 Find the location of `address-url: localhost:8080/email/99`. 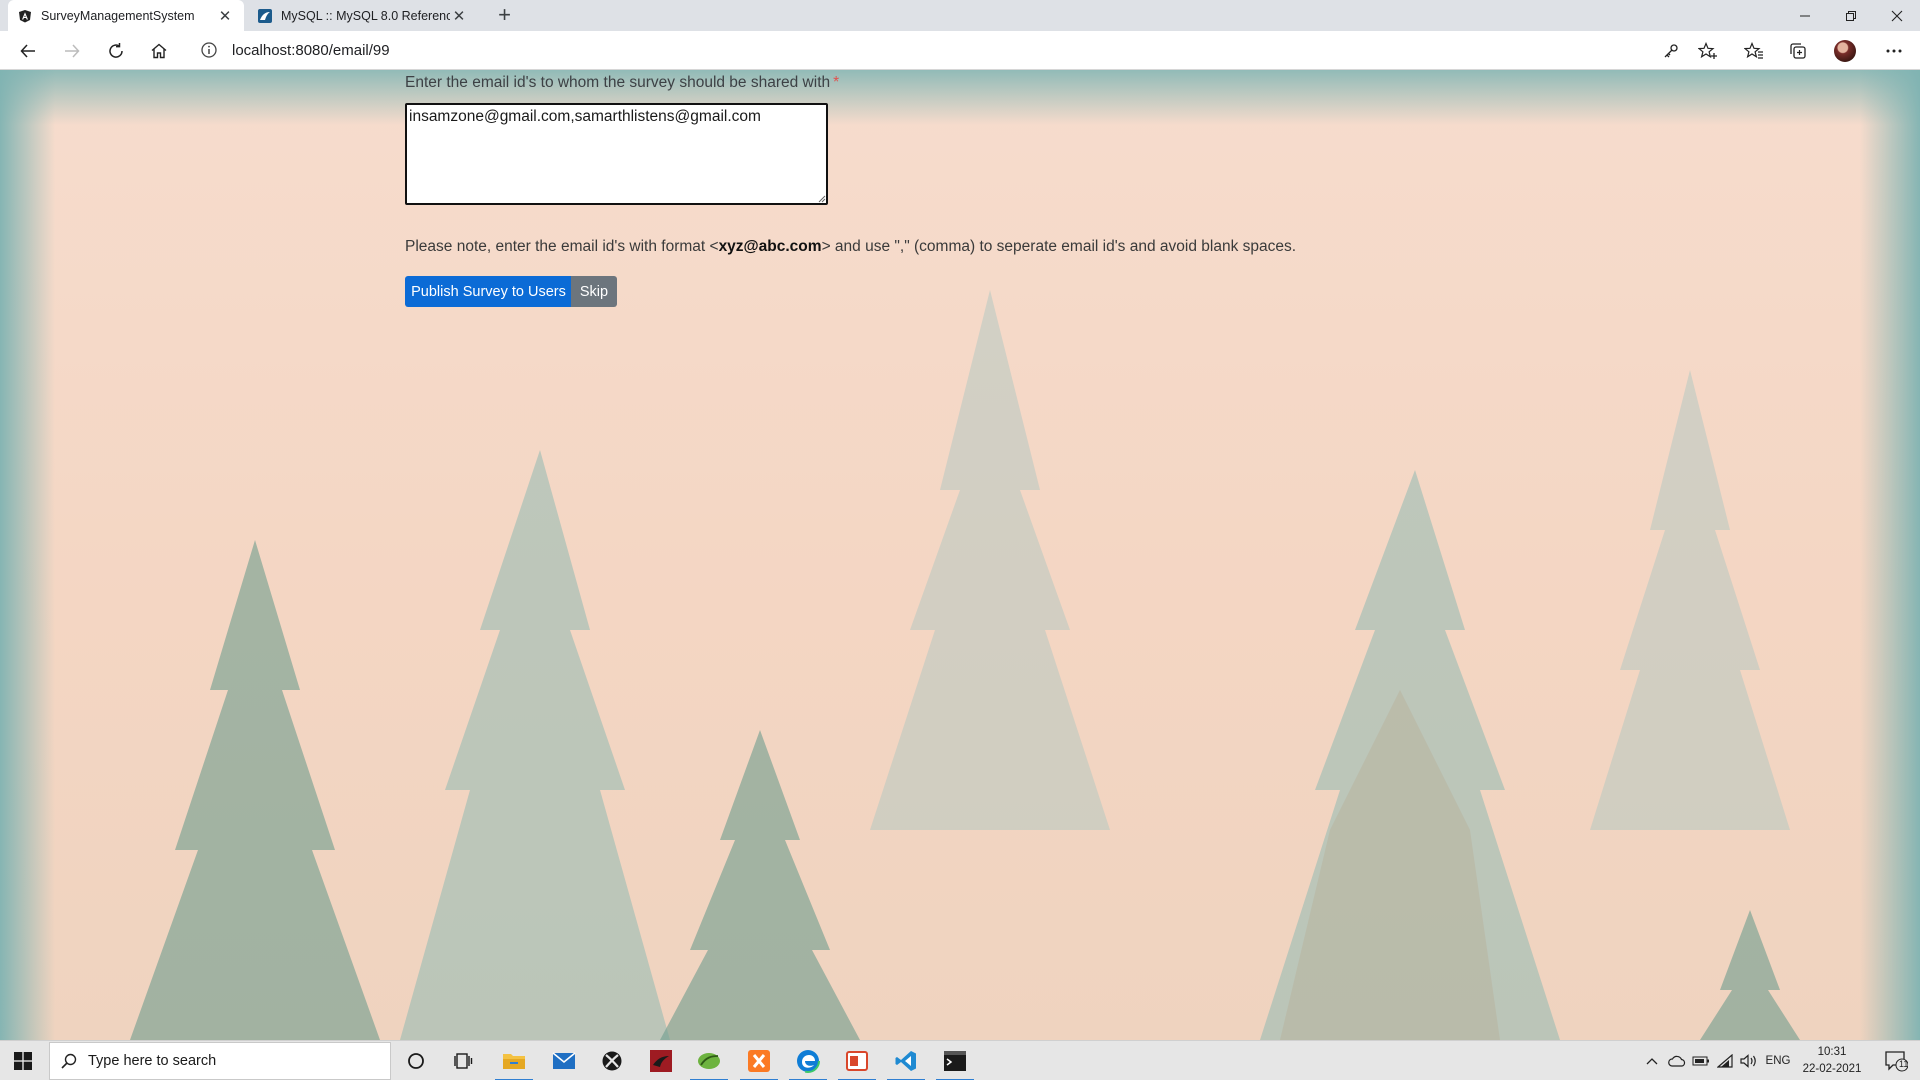

address-url: localhost:8080/email/99 is located at coordinates (311, 50).